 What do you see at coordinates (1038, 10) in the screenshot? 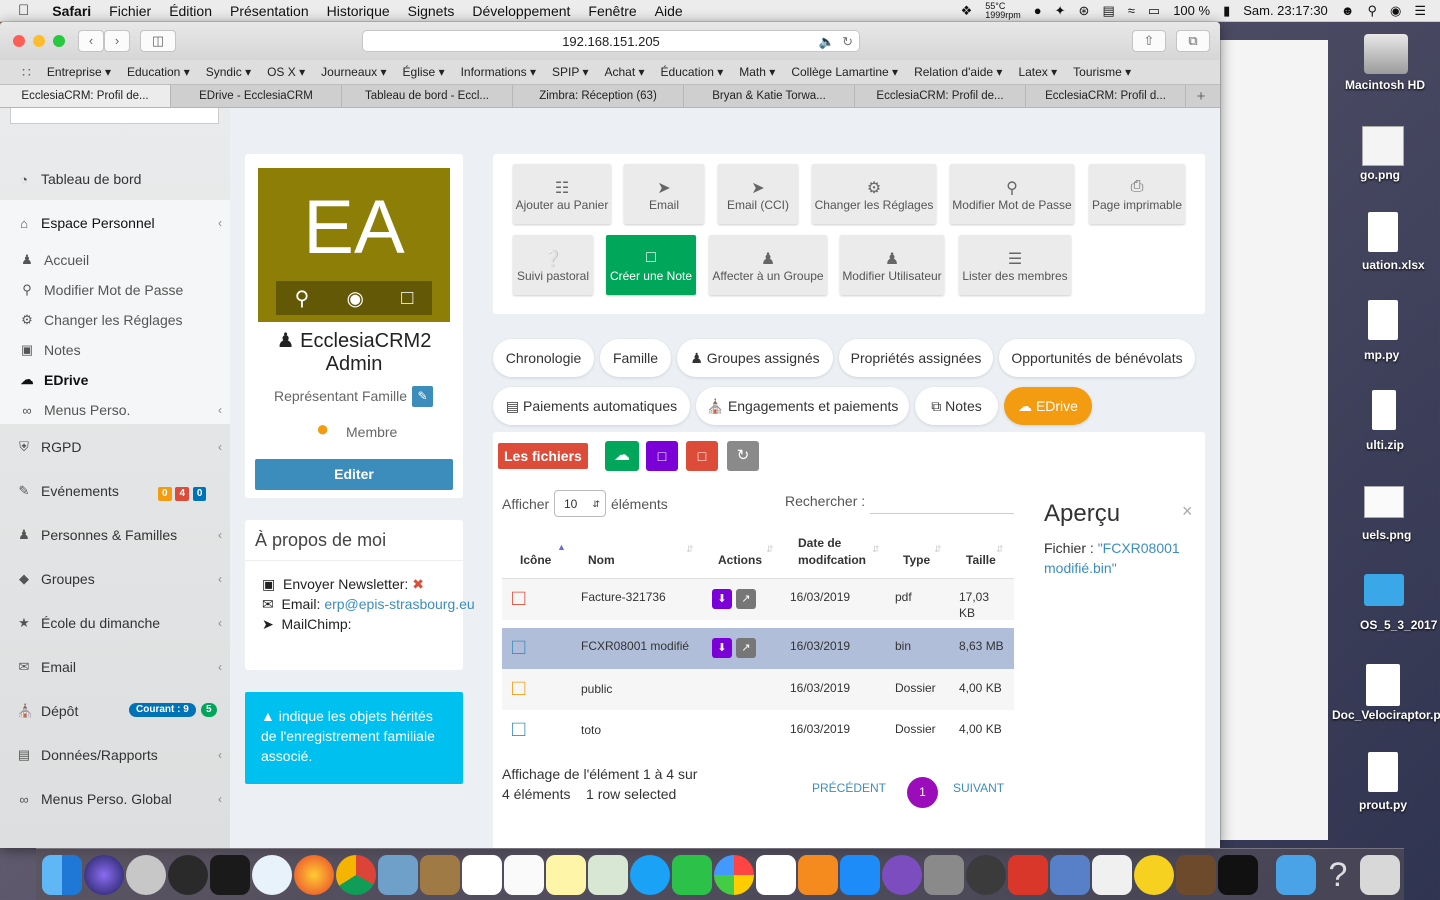
I see `app-status-icon: ●` at bounding box center [1038, 10].